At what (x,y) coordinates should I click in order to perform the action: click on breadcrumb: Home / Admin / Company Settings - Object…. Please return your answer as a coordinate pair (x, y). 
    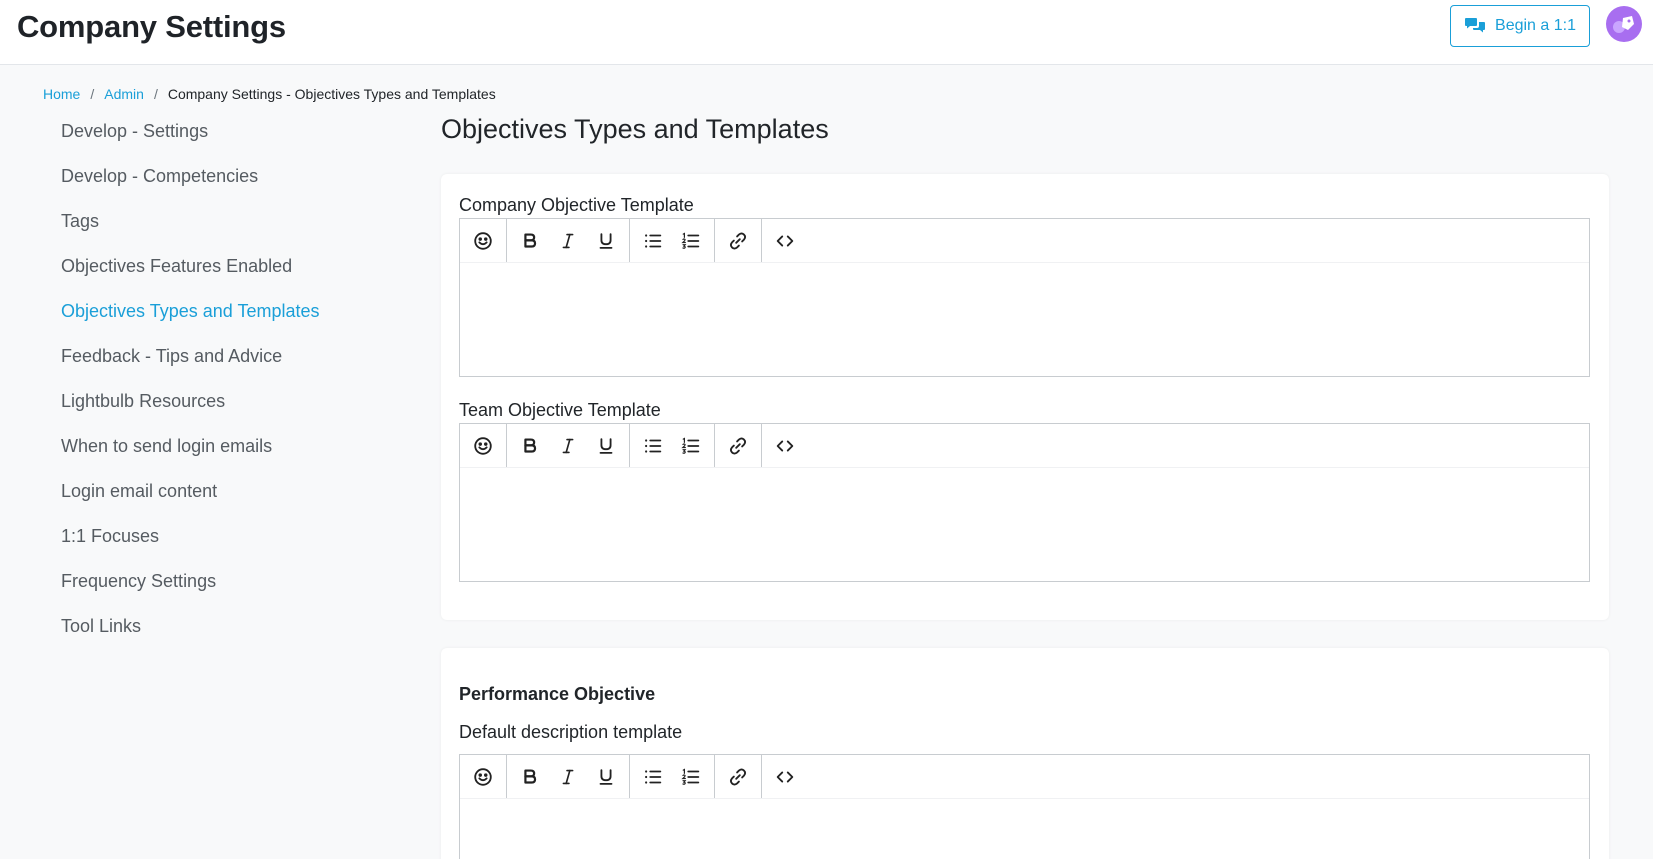
    Looking at the image, I should click on (269, 94).